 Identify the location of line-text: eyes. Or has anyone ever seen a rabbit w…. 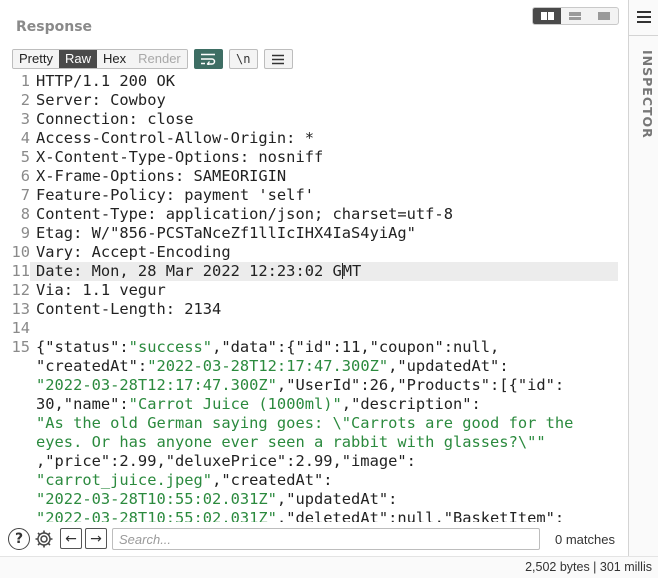
(291, 442).